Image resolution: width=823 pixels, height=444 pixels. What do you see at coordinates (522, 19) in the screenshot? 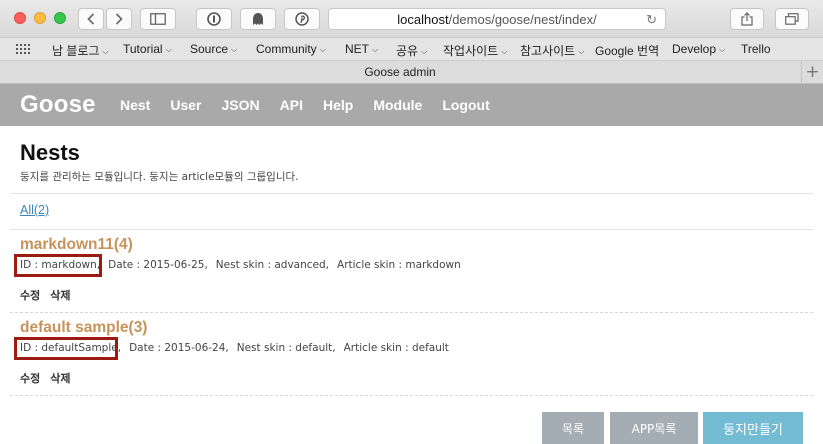
I see `url-path: /demos/goose/nest/index/` at bounding box center [522, 19].